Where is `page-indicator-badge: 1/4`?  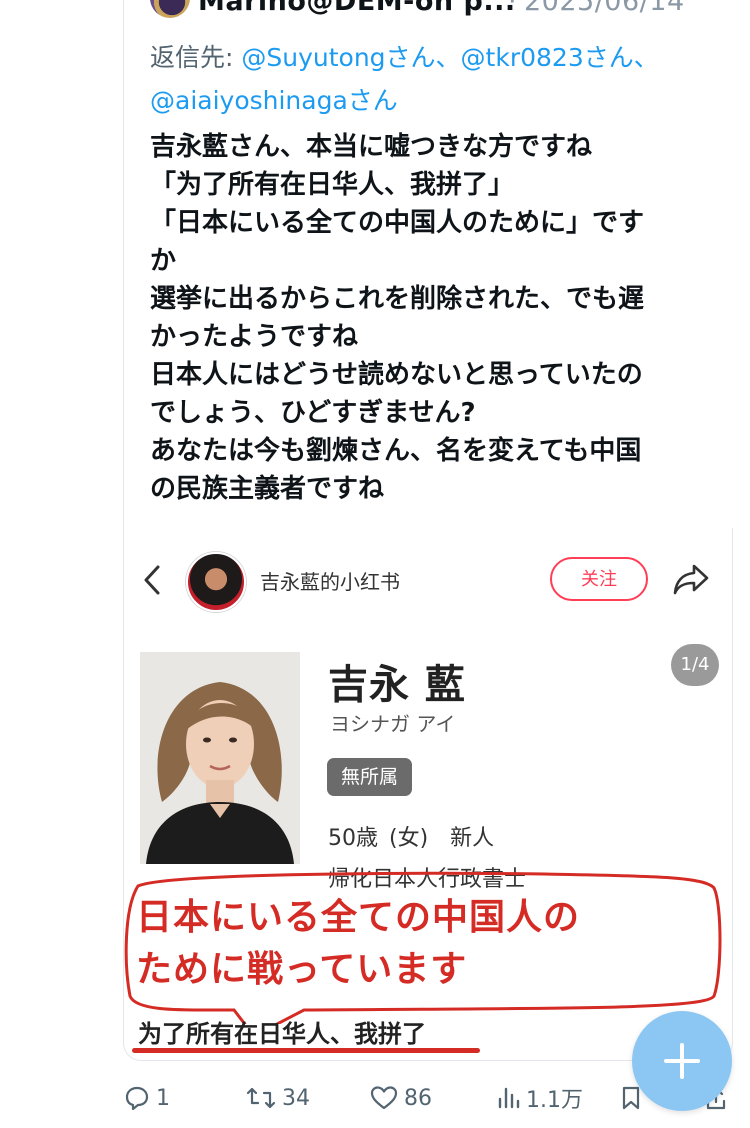
page-indicator-badge: 1/4 is located at coordinates (695, 665).